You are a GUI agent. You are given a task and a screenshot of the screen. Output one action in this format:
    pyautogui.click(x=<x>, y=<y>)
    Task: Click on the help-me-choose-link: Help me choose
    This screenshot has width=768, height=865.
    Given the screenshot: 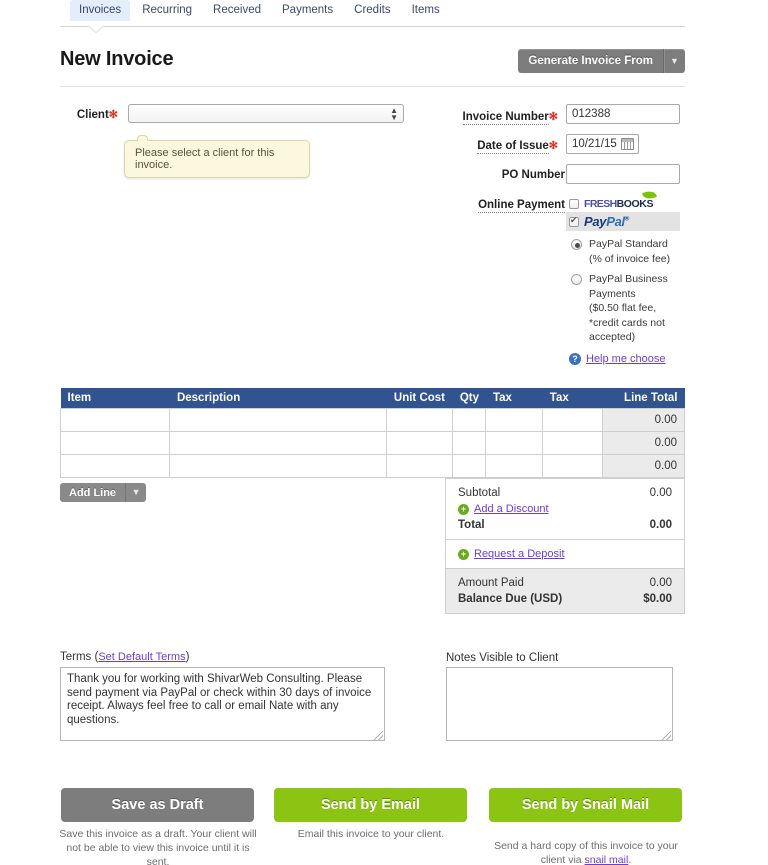 What is the action you would take?
    pyautogui.click(x=626, y=359)
    